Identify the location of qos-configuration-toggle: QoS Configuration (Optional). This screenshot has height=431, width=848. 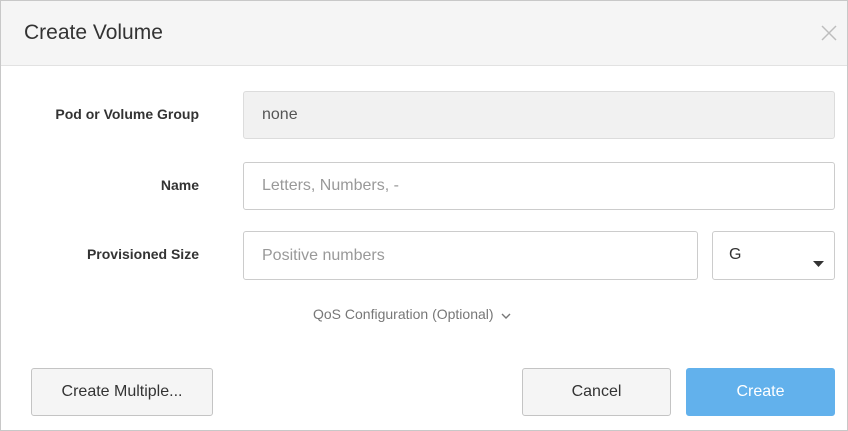
(412, 314).